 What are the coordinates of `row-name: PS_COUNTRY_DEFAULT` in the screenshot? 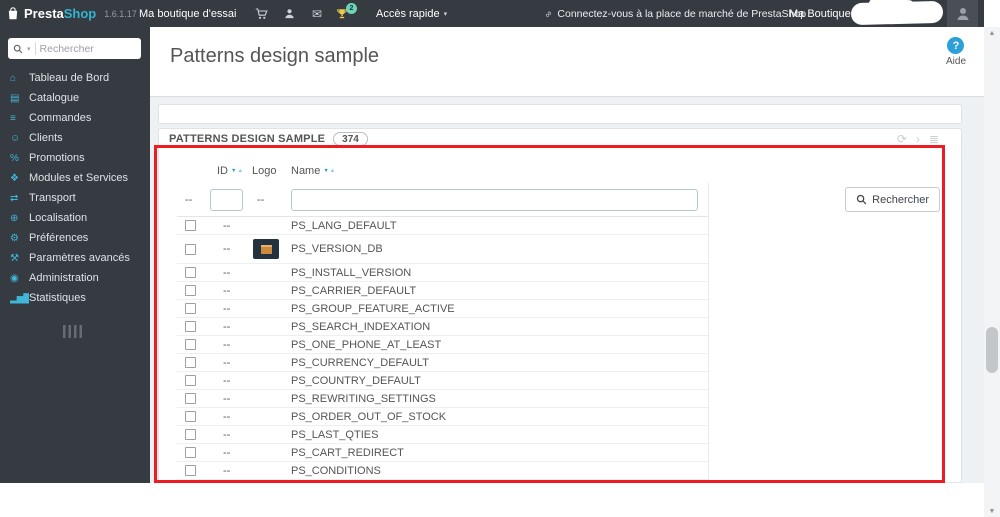 It's located at (499, 381).